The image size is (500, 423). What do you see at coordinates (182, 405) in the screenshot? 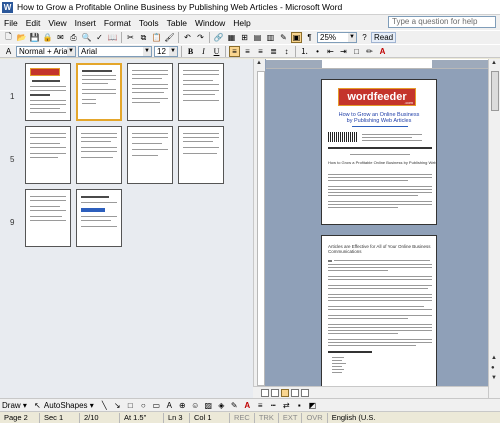
I see `diagram-icon: ⊕` at bounding box center [182, 405].